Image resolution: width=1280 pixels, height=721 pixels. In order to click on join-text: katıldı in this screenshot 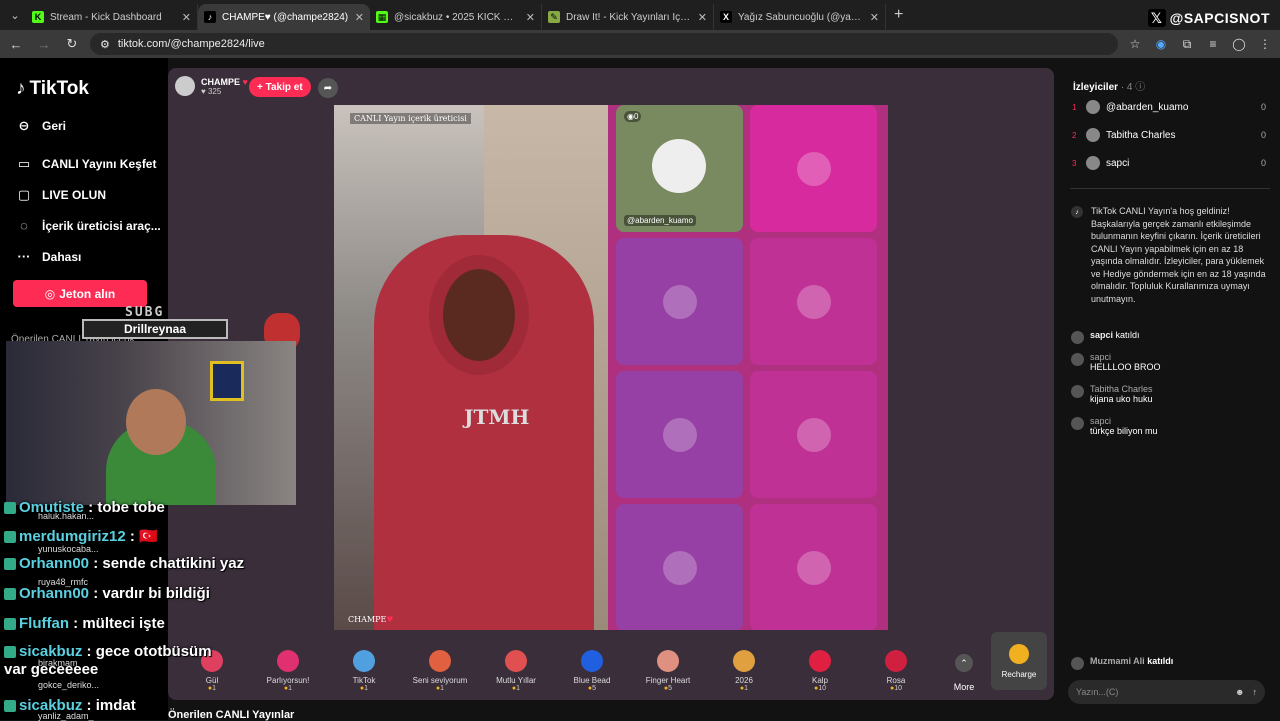, I will do `click(1160, 661)`.